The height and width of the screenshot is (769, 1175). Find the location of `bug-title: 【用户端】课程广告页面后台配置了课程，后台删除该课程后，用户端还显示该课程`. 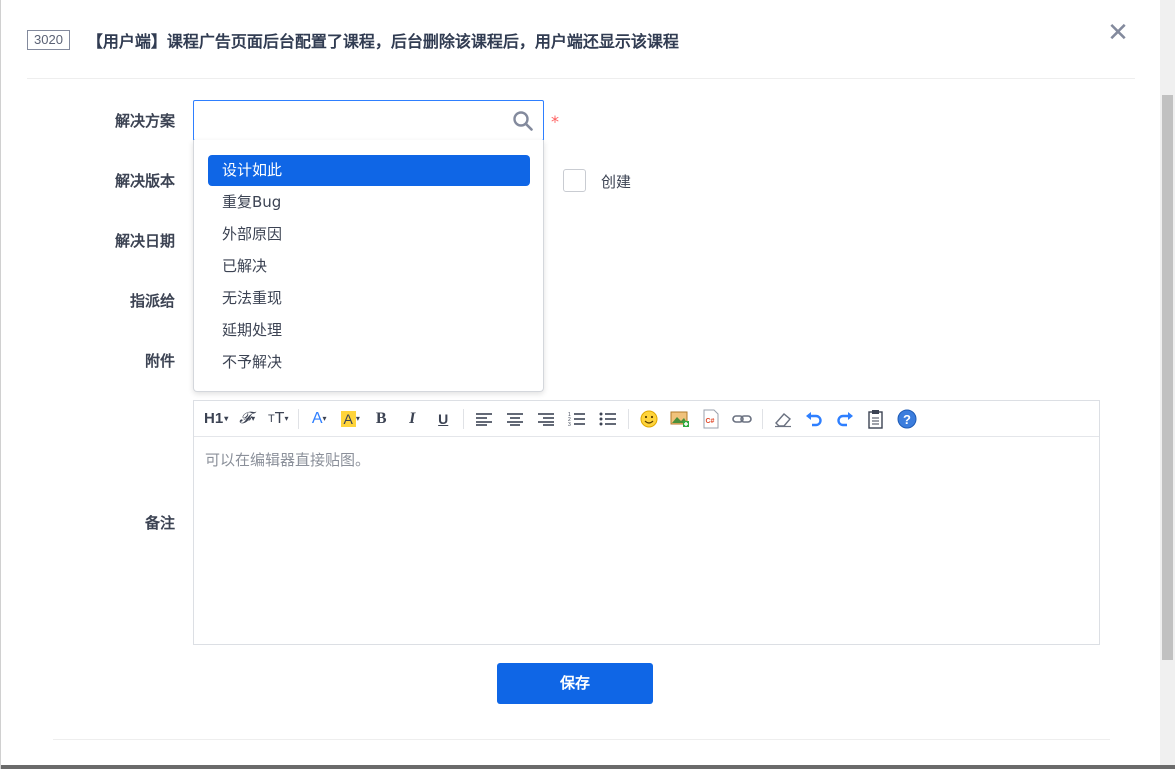

bug-title: 【用户端】课程广告页面后台配置了课程，后台删除该课程后，用户端还显示该课程 is located at coordinates (382, 41).